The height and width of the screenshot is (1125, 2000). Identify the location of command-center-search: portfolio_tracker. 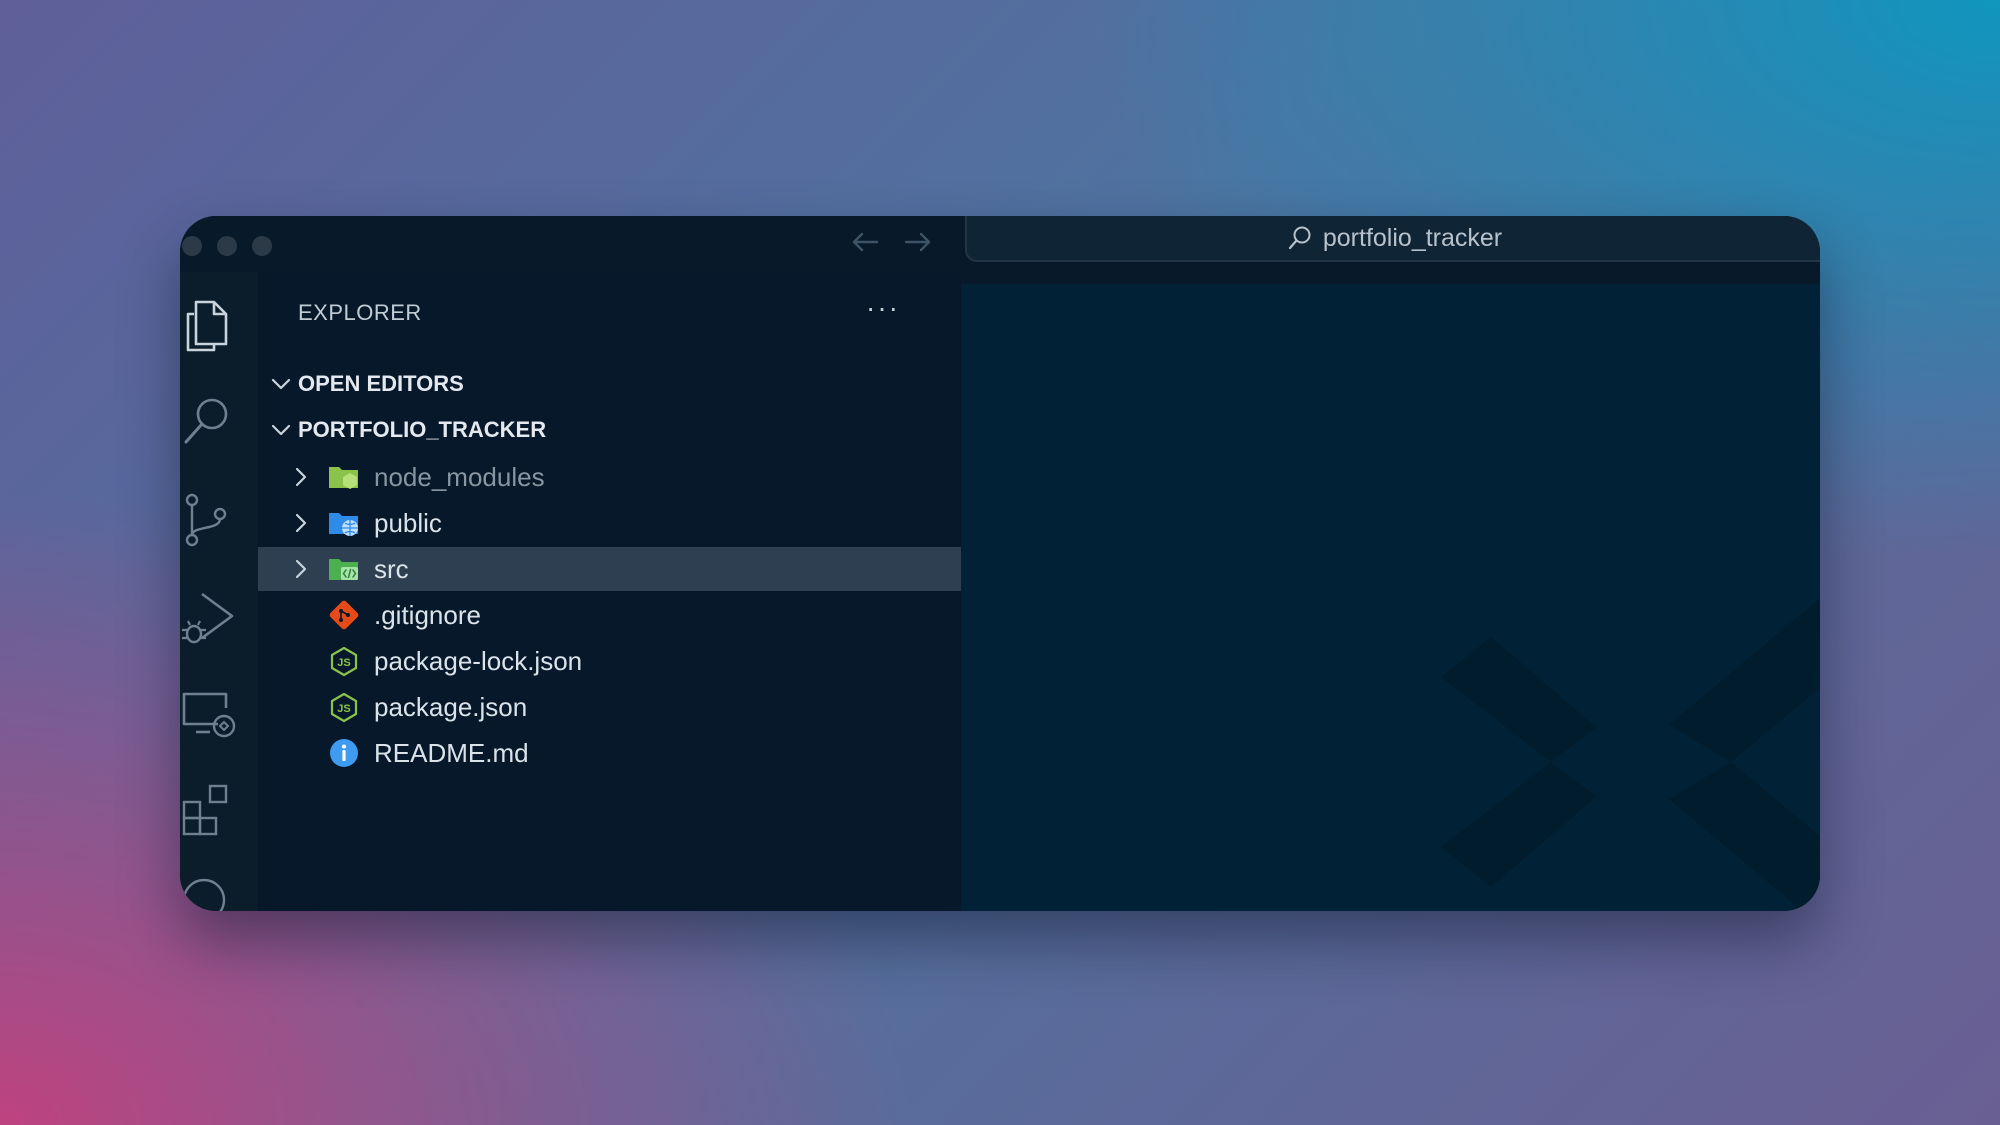
(1392, 239).